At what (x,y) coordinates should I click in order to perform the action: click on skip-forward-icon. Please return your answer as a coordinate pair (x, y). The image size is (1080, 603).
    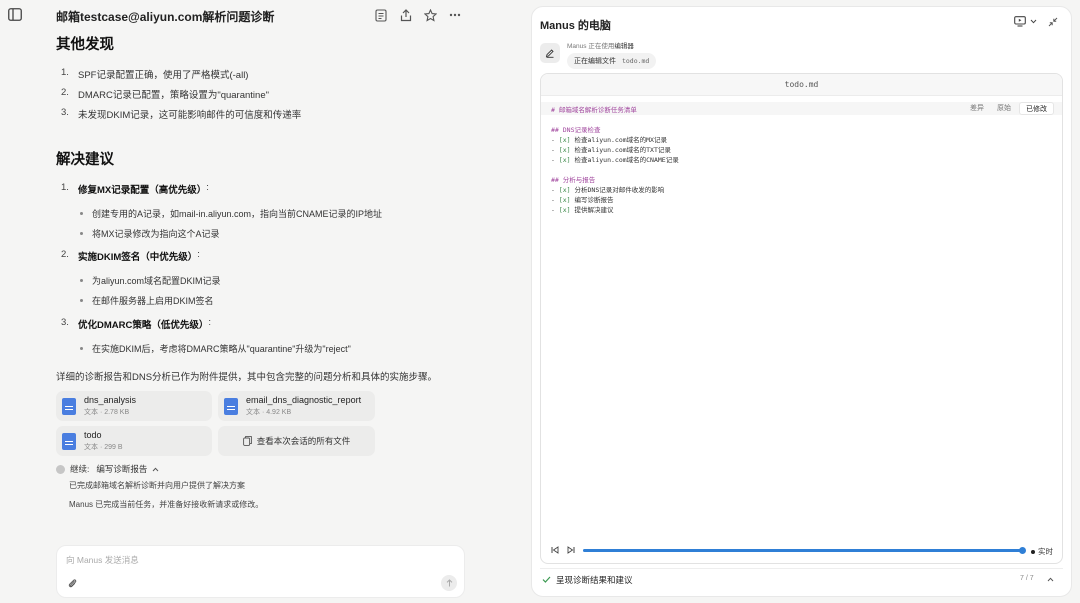
    Looking at the image, I should click on (571, 550).